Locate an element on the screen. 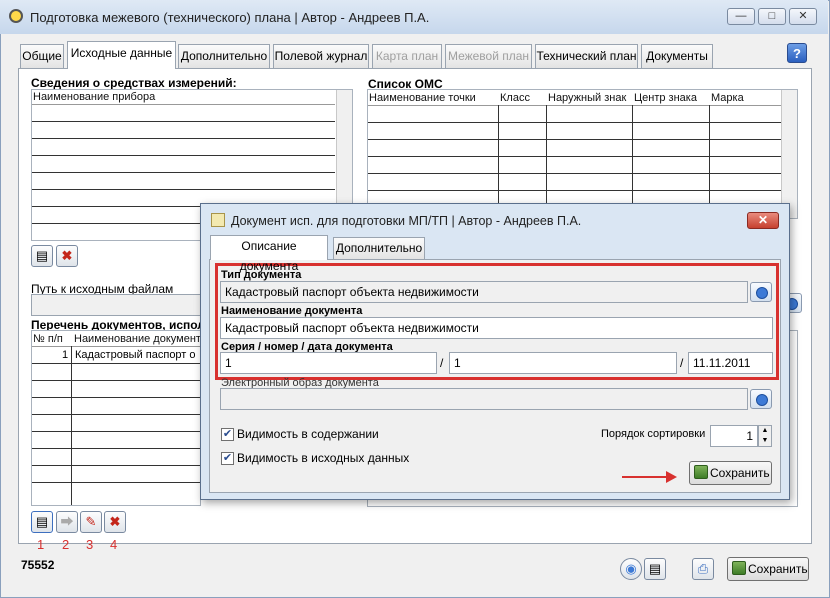 The image size is (830, 598). tab-boundary-plan: Межевой план is located at coordinates (488, 56).